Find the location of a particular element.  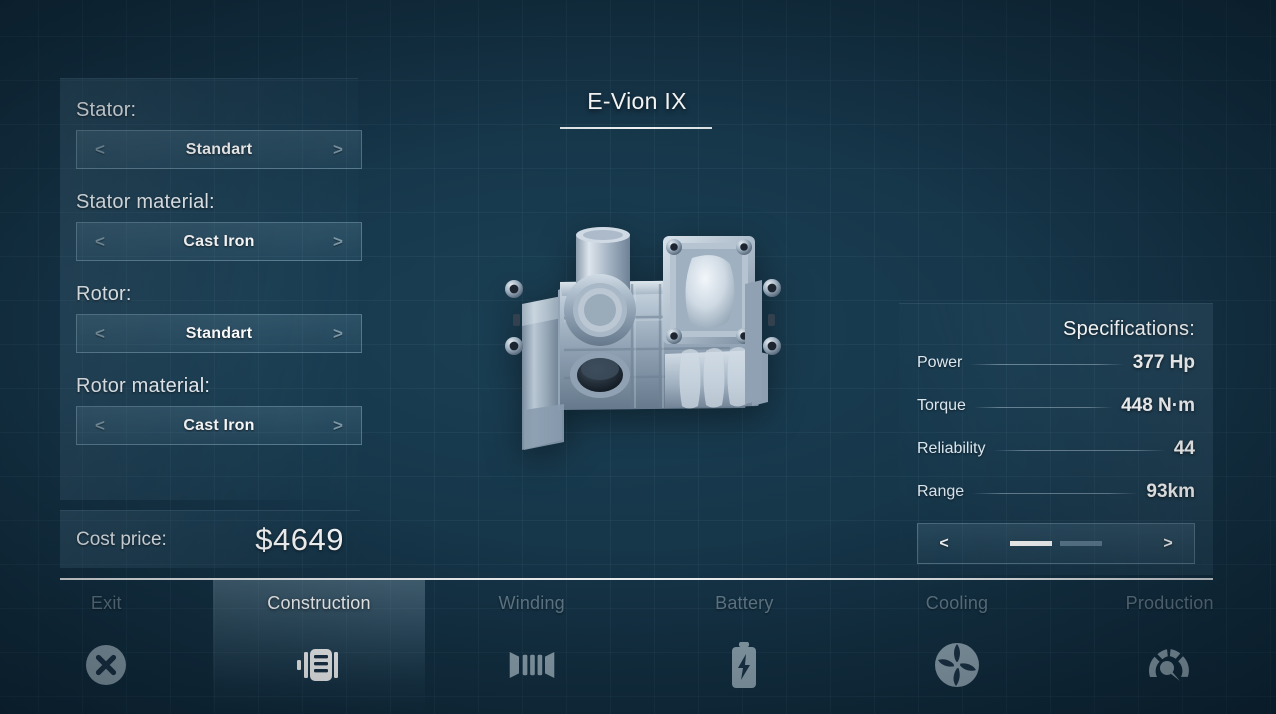

title-underline is located at coordinates (636, 128).